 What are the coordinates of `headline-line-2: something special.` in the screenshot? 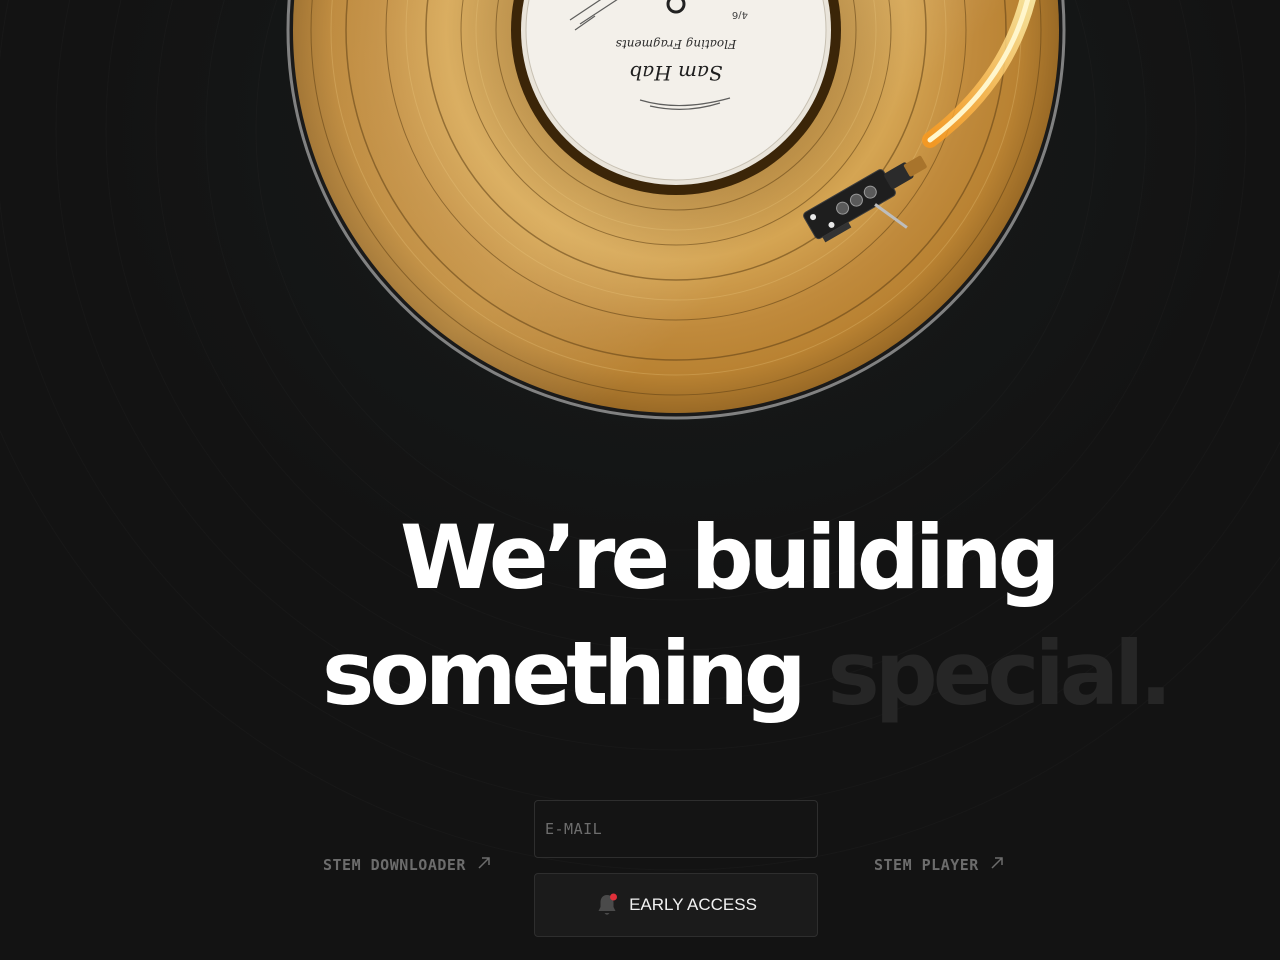 It's located at (747, 674).